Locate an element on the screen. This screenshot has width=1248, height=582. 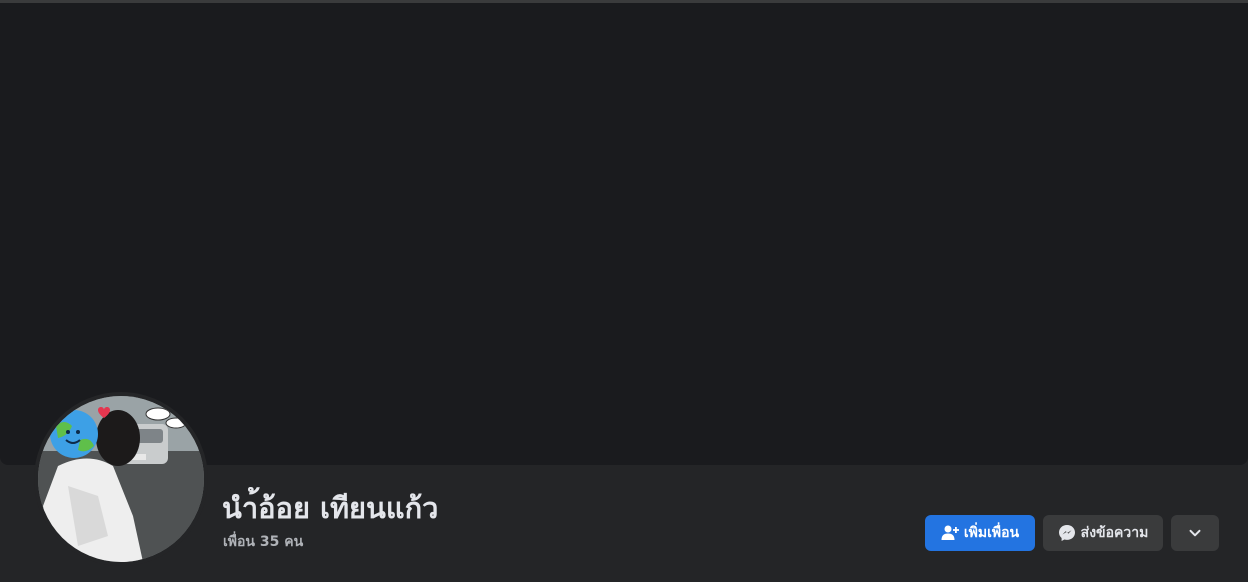
profile-avatar is located at coordinates (121, 479).